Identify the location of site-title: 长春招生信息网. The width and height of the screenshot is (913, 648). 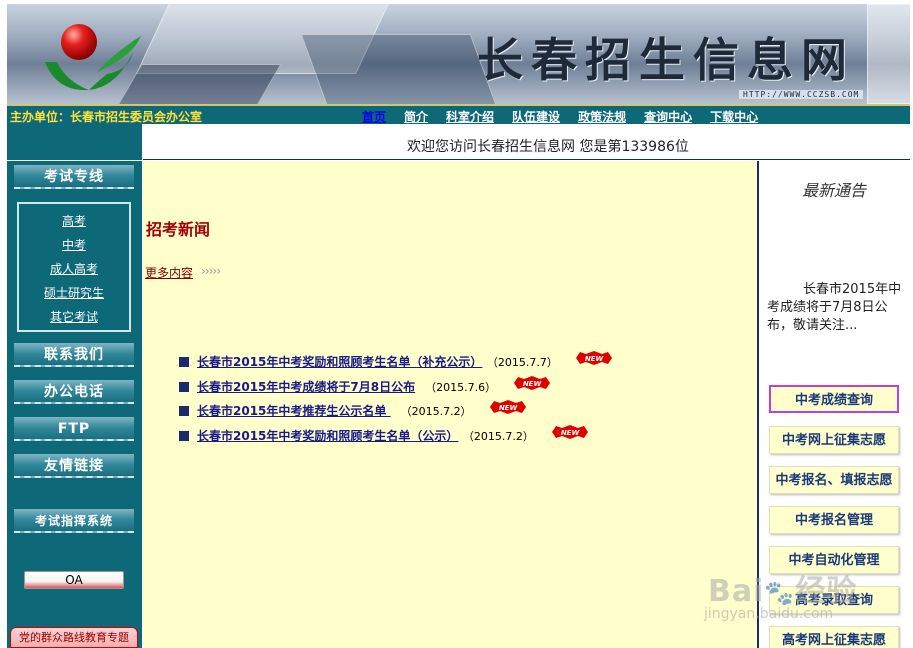
(666, 60).